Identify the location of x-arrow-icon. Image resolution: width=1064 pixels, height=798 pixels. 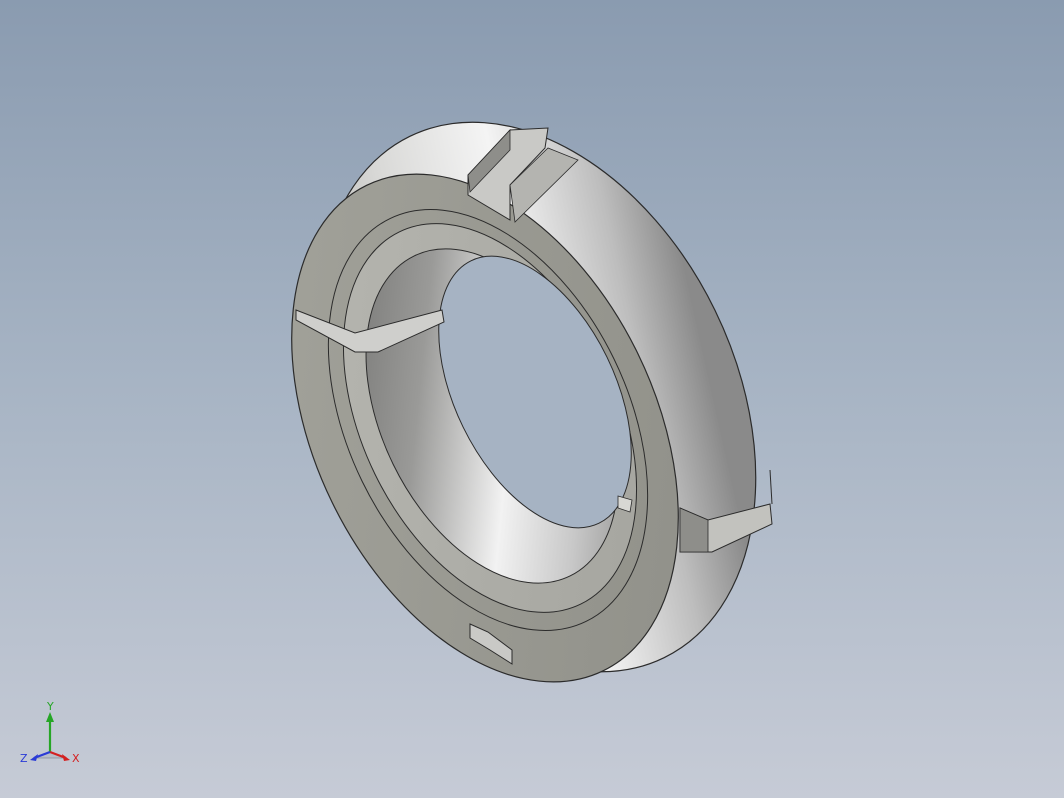
(66, 757).